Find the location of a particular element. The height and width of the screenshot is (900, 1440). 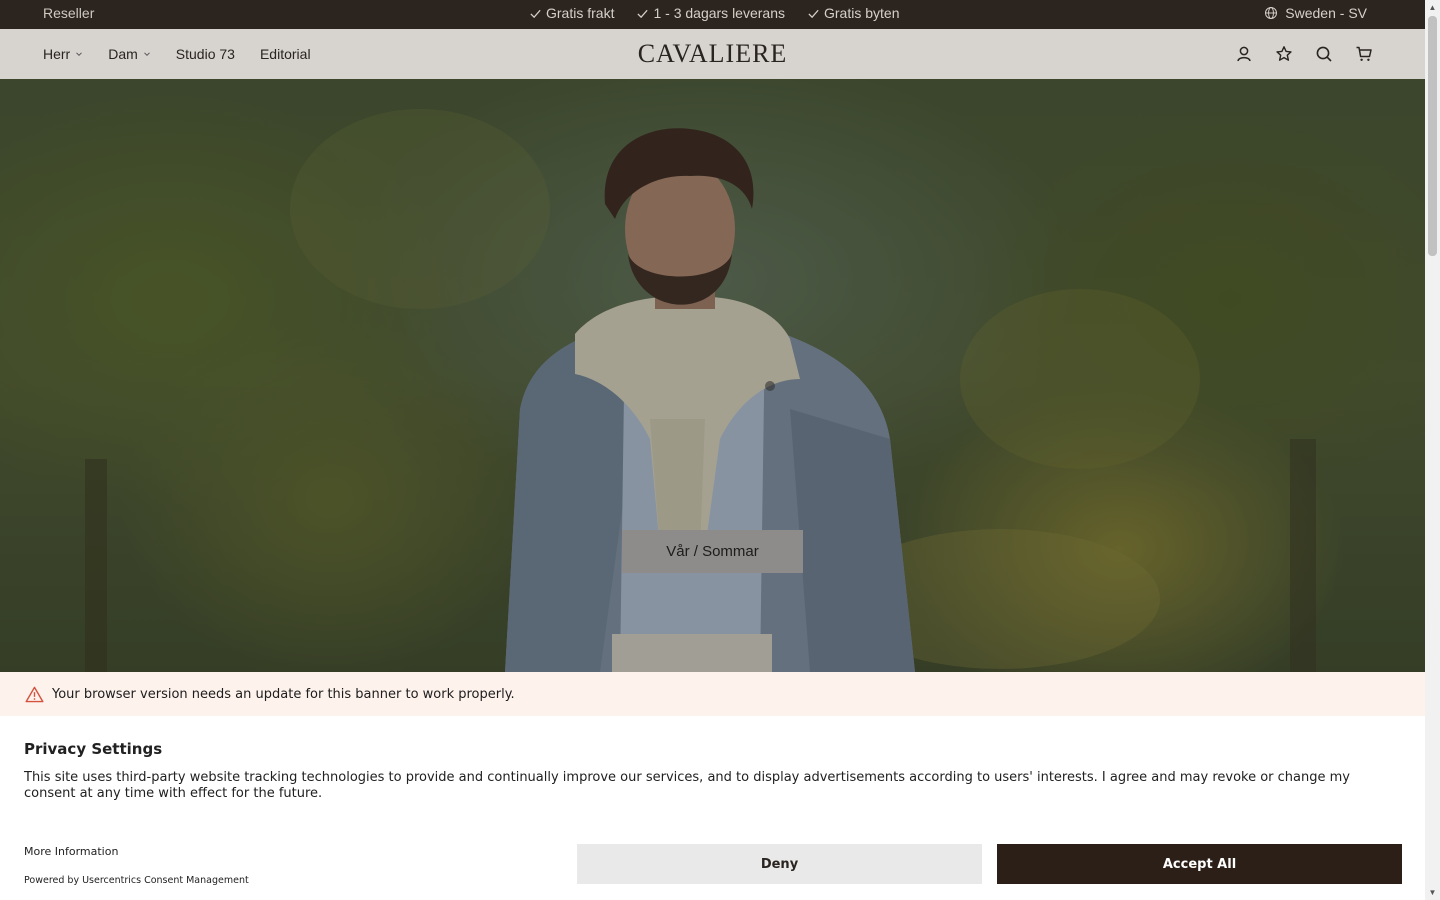

usp-item: Gratis frakt is located at coordinates (571, 13).